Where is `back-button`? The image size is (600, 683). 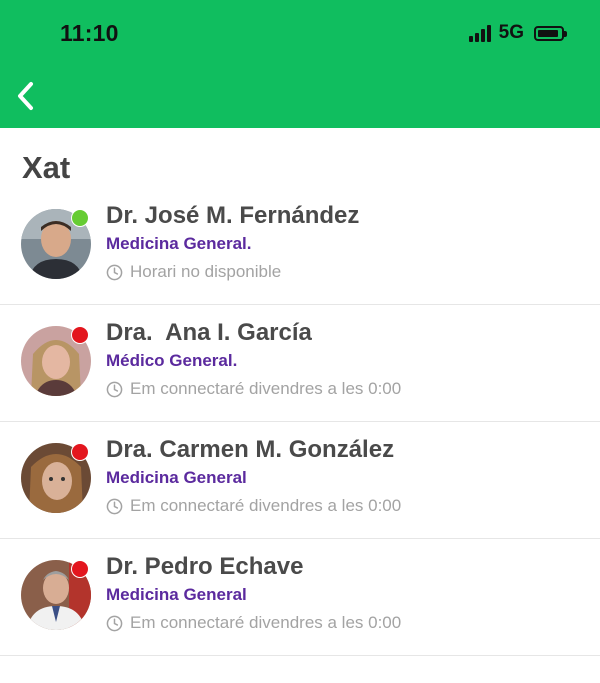 back-button is located at coordinates (28, 96).